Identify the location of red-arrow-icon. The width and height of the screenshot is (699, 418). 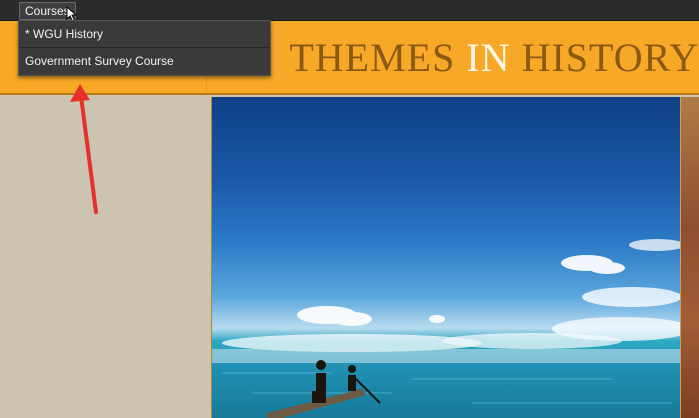
(84, 149).